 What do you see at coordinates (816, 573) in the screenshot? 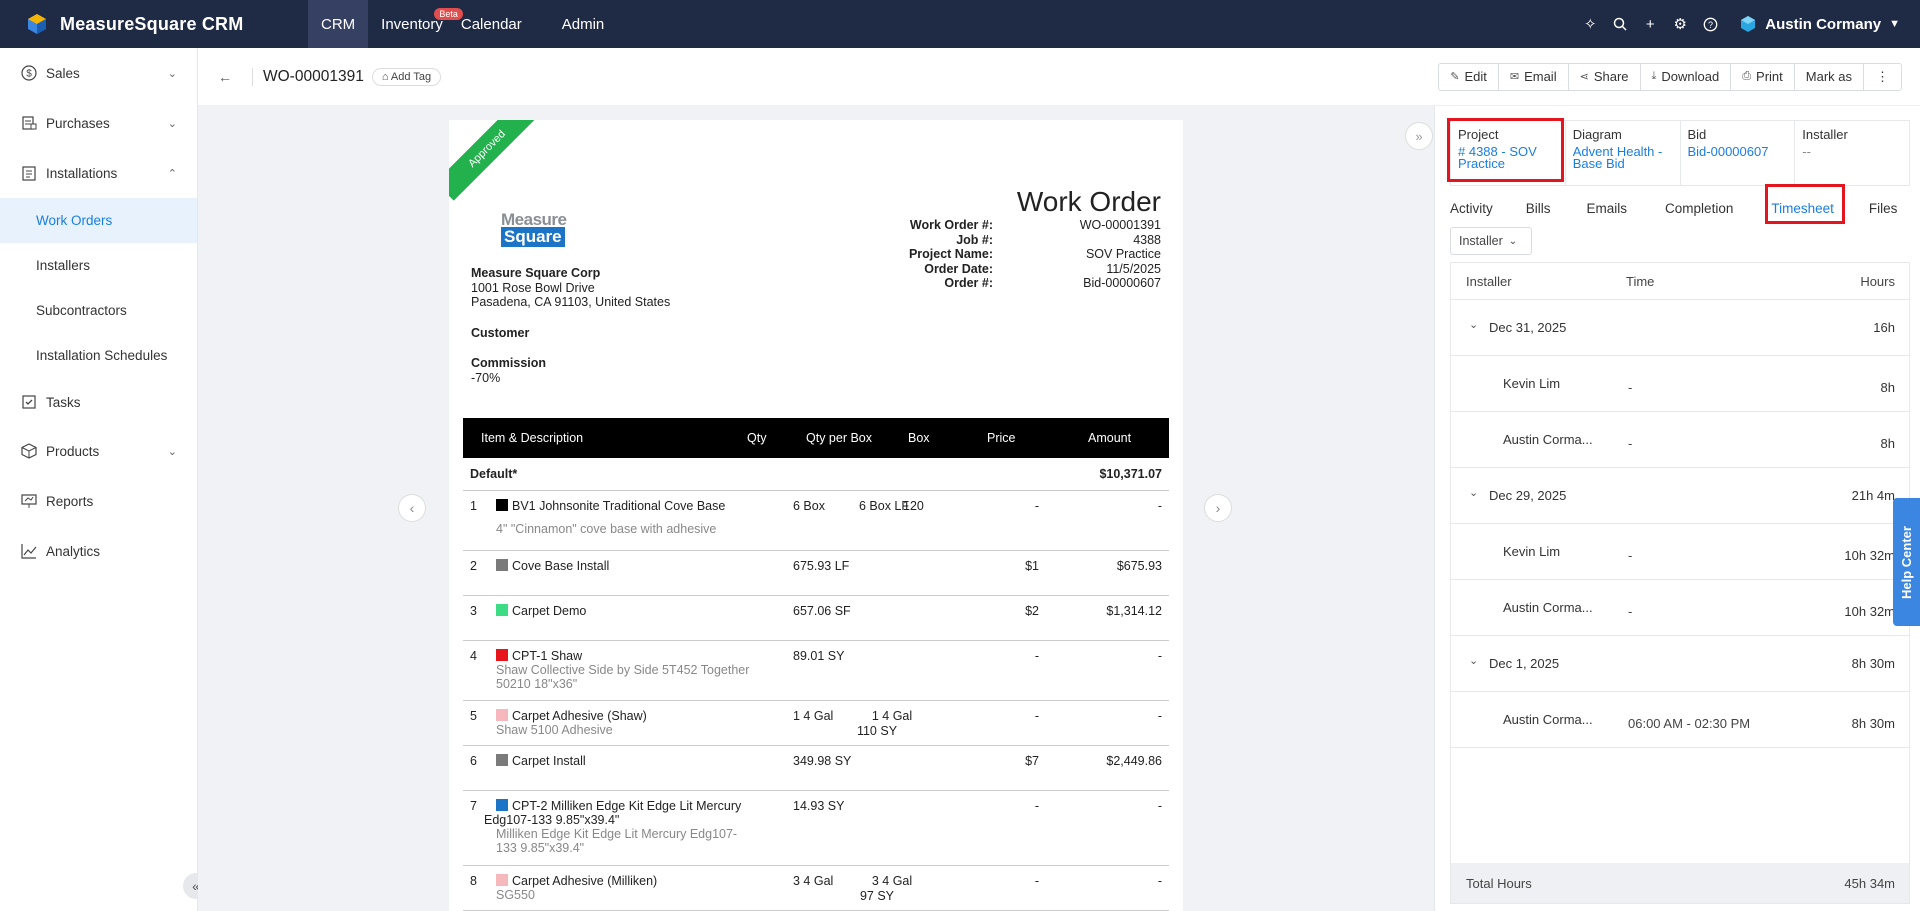
I see `table-row: 2 Cove Base Install 675.93 LF $1 $675.93` at bounding box center [816, 573].